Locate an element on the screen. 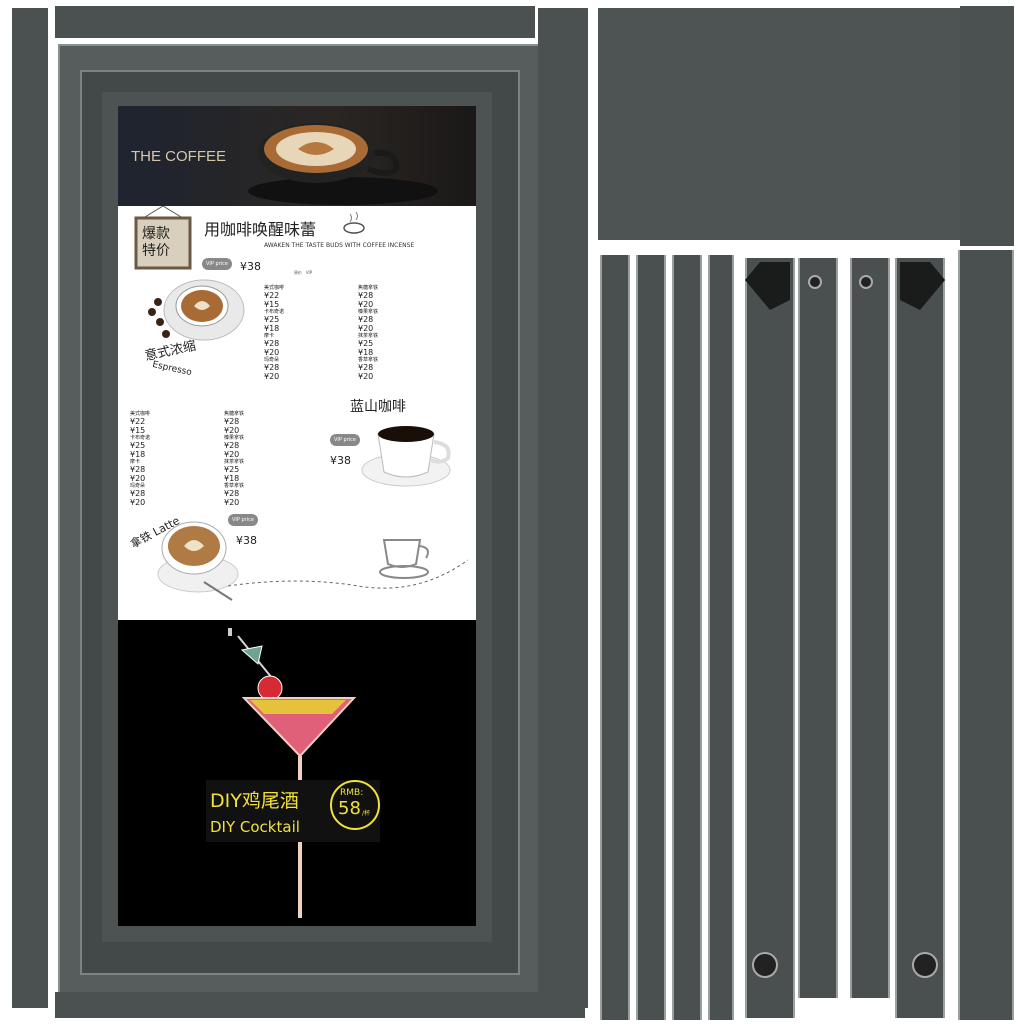  blue-mountain-cup-image is located at coordinates (406, 456).